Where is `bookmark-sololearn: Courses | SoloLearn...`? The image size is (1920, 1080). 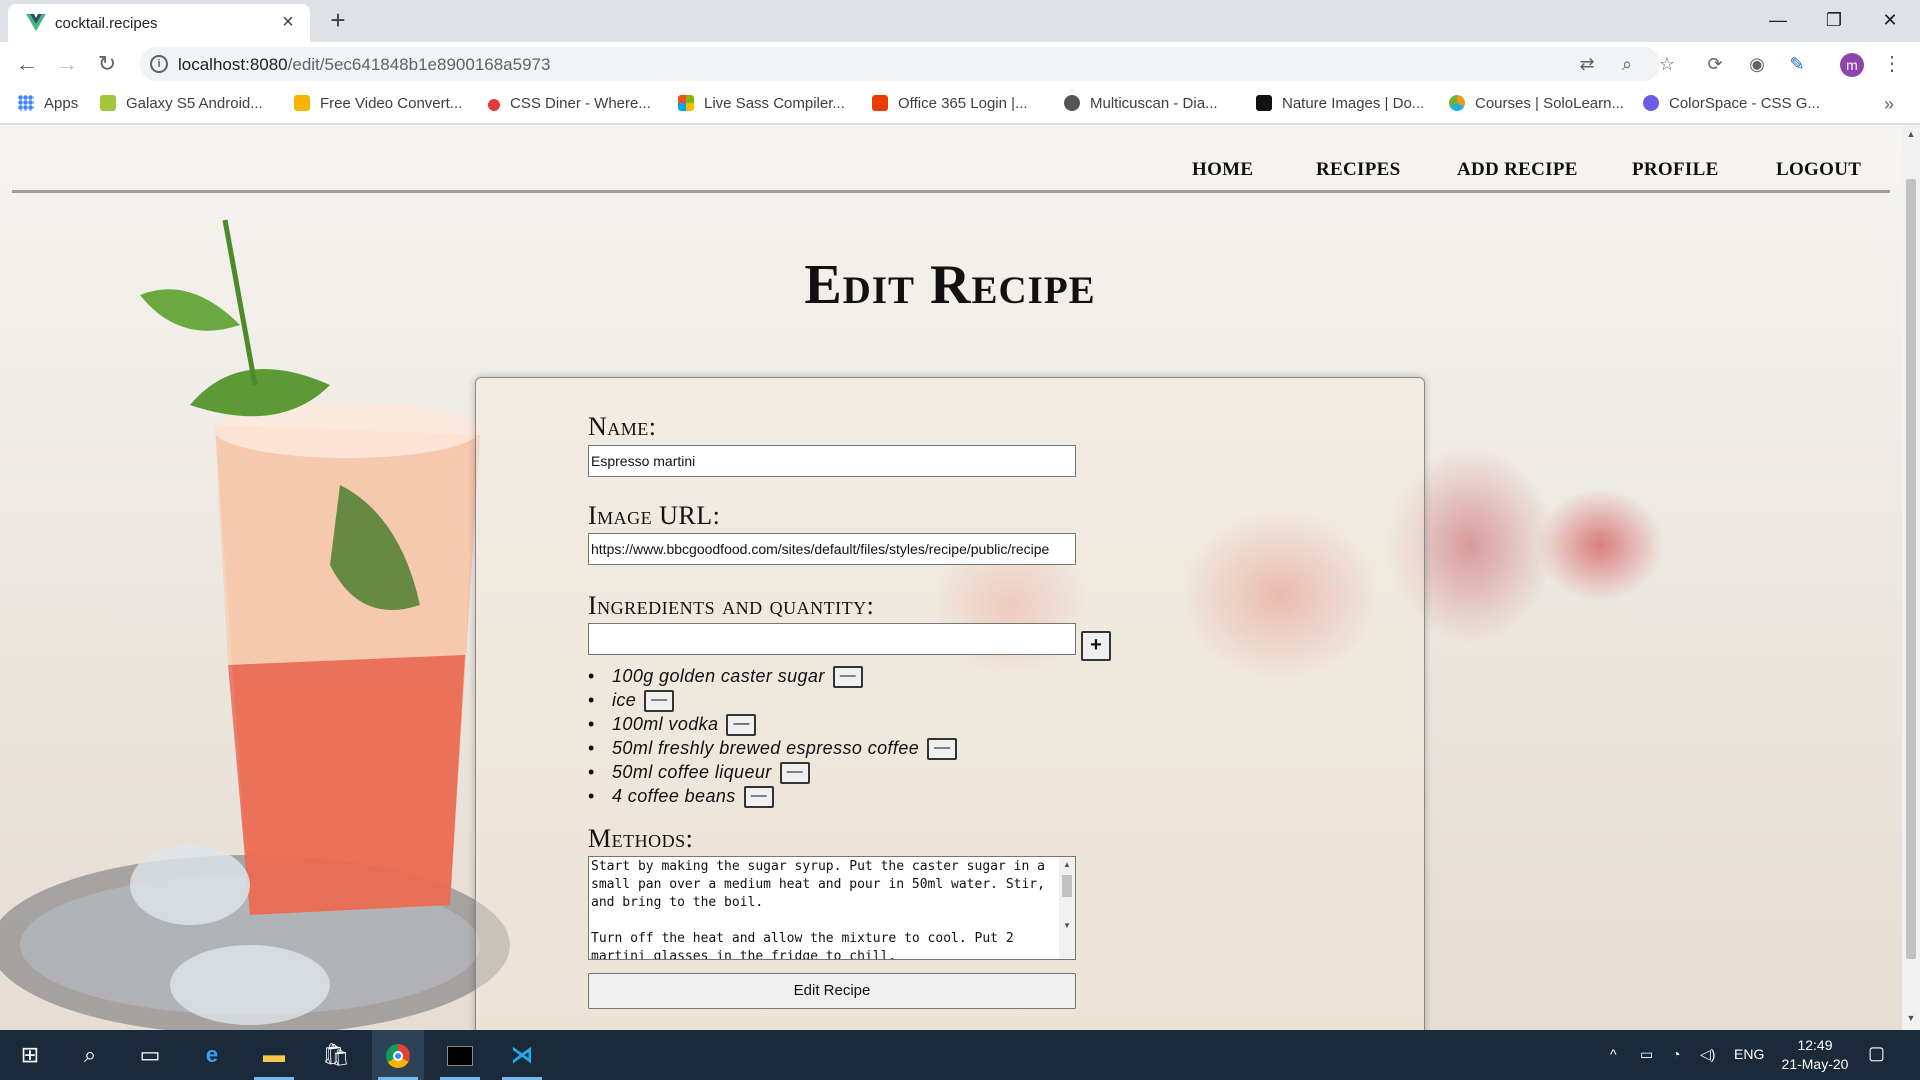
bookmark-sololearn: Courses | SoloLearn... is located at coordinates (1536, 103).